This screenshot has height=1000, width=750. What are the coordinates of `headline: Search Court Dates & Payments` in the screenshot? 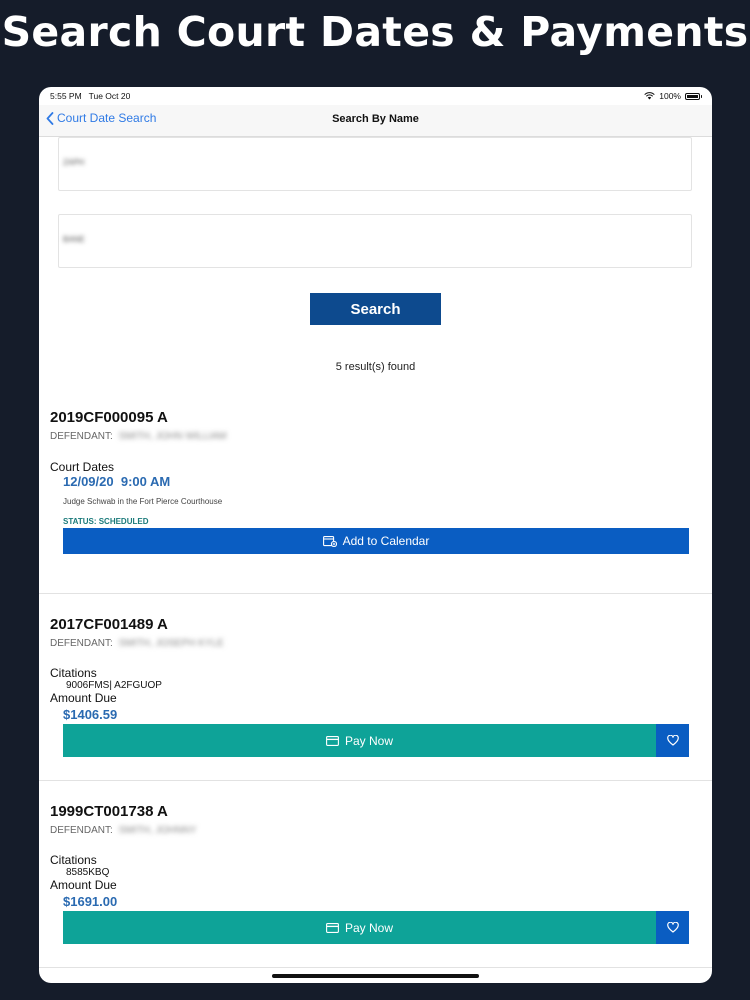 It's located at (375, 32).